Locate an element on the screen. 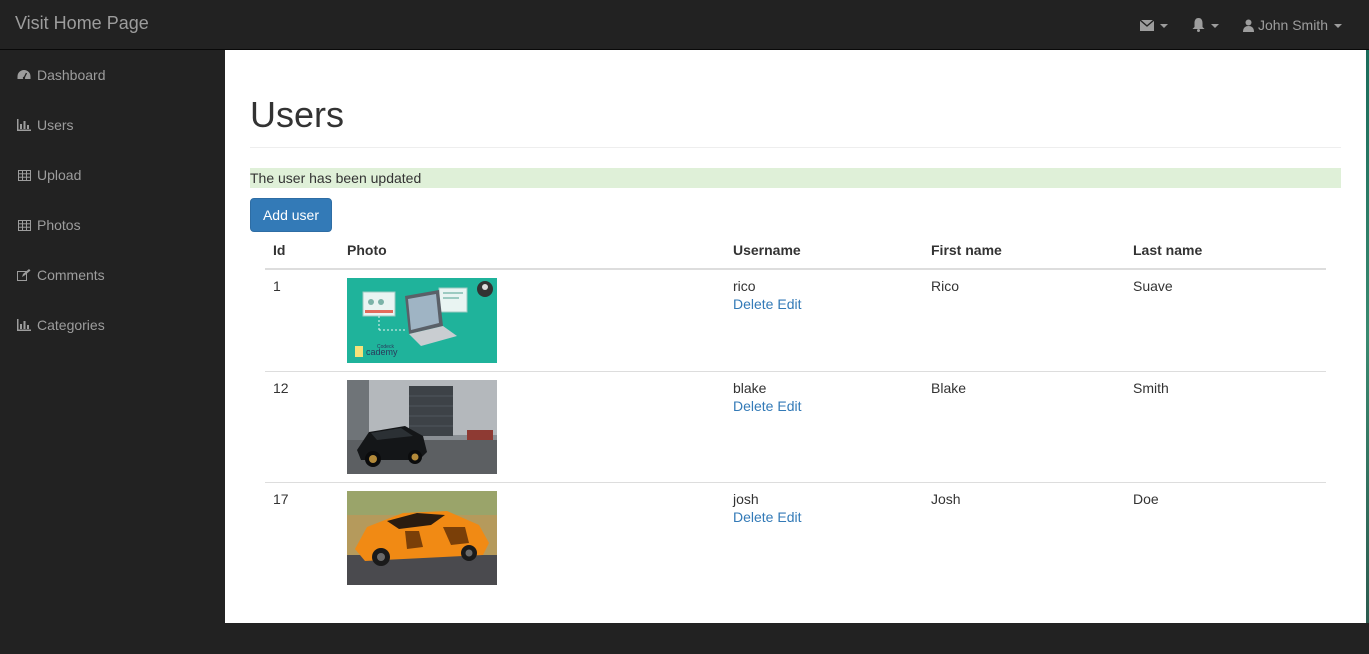  sidebar-item-label: Categories is located at coordinates (71, 325).